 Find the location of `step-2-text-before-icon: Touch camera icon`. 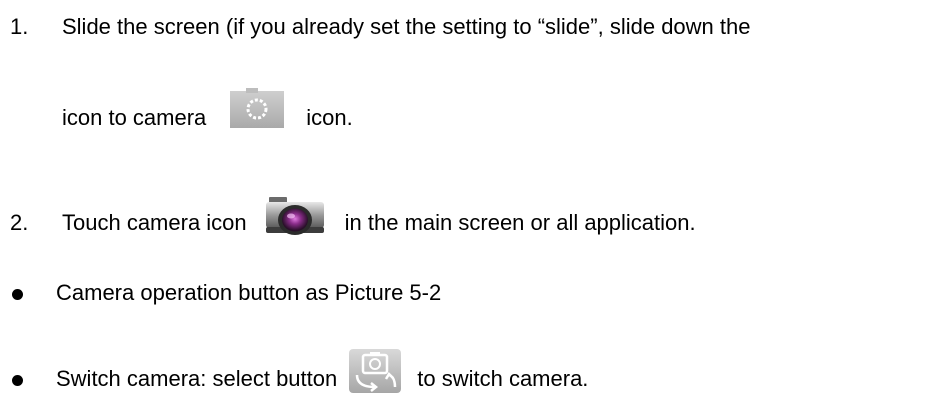

step-2-text-before-icon: Touch camera icon is located at coordinates (154, 222).